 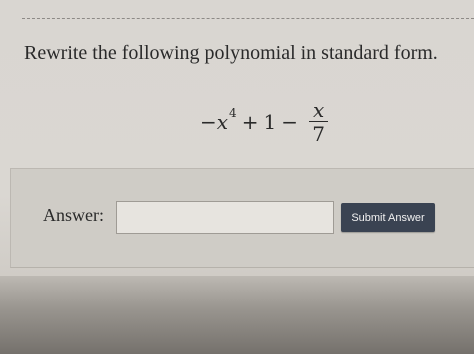 What do you see at coordinates (222, 122) in the screenshot?
I see `variable-x: x` at bounding box center [222, 122].